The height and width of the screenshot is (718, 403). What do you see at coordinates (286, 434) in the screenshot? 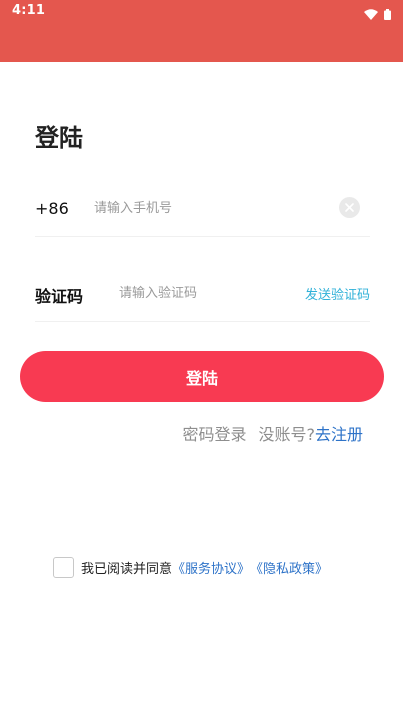
I see `no-account-text: 没账号?` at bounding box center [286, 434].